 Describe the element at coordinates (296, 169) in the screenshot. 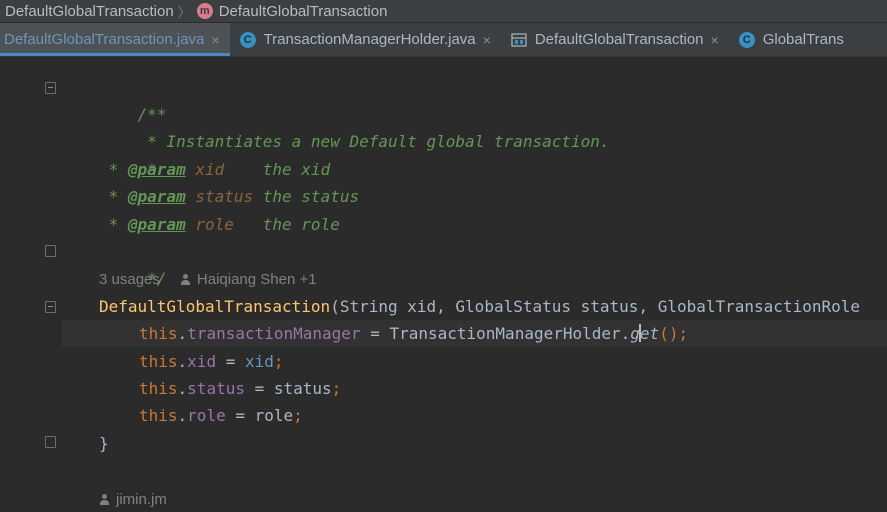

I see `doc-param-desc: the xid` at that location.